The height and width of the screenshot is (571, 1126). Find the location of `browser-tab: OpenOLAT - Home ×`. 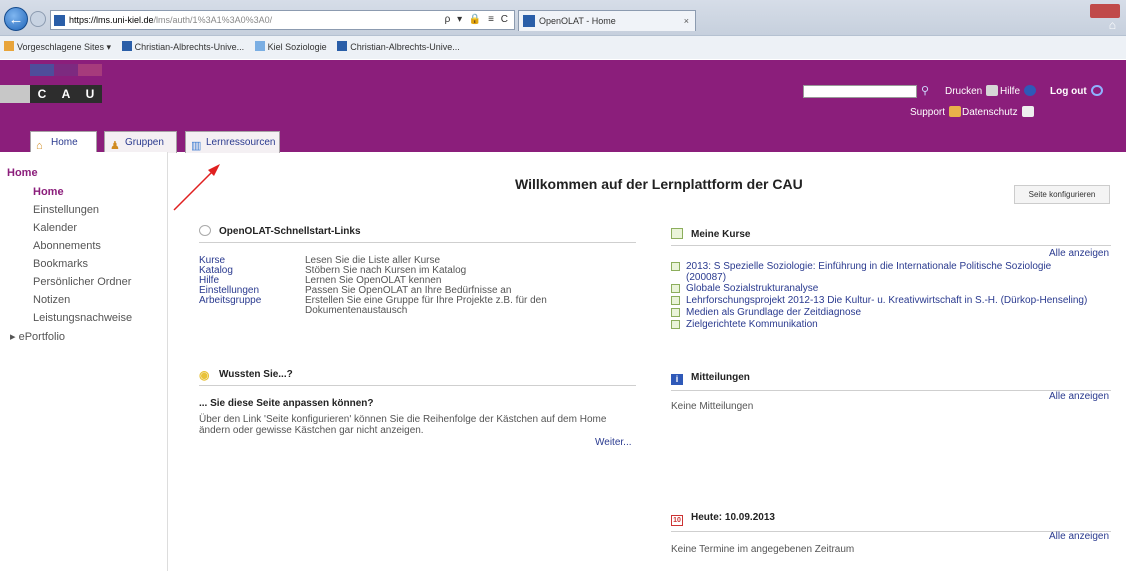

browser-tab: OpenOLAT - Home × is located at coordinates (607, 20).